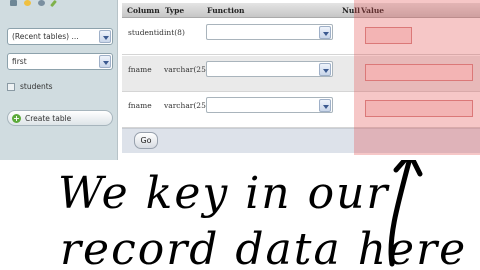 The height and width of the screenshot is (270, 480). What do you see at coordinates (11, 86) in the screenshot?
I see `table-icon` at bounding box center [11, 86].